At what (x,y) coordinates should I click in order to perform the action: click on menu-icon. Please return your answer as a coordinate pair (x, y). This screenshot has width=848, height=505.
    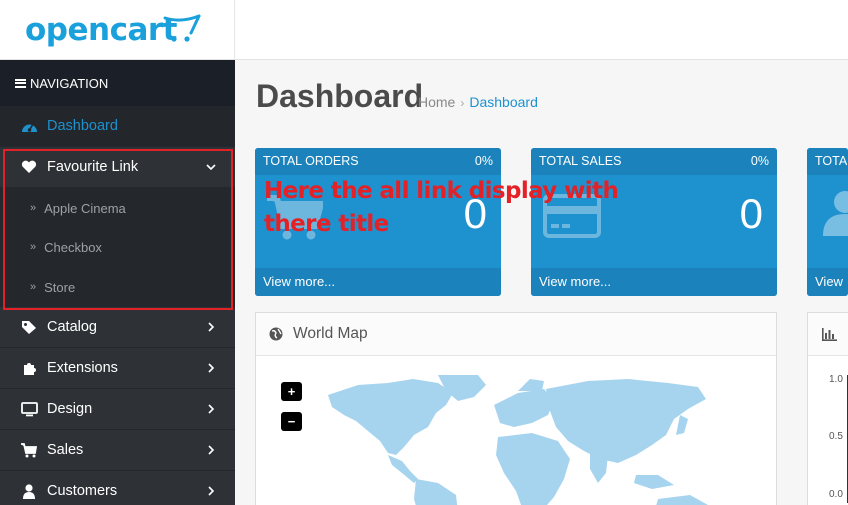
    Looking at the image, I should click on (20, 83).